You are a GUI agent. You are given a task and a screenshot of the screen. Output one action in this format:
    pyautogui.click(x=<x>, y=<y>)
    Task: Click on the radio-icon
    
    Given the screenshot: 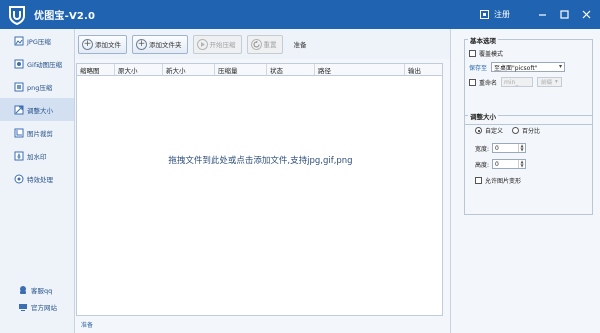 What is the action you would take?
    pyautogui.click(x=515, y=130)
    